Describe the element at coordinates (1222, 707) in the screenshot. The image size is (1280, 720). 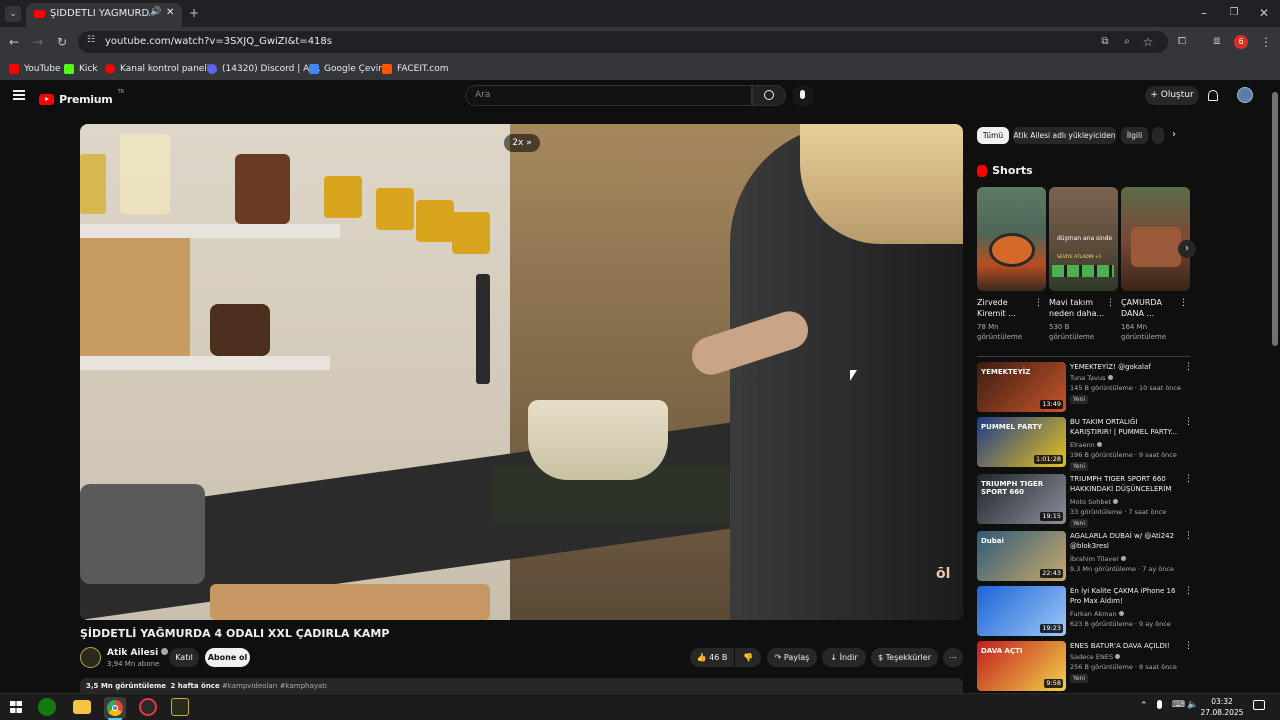
I see `taskbar-clock: 03:32 27.08.2025` at that location.